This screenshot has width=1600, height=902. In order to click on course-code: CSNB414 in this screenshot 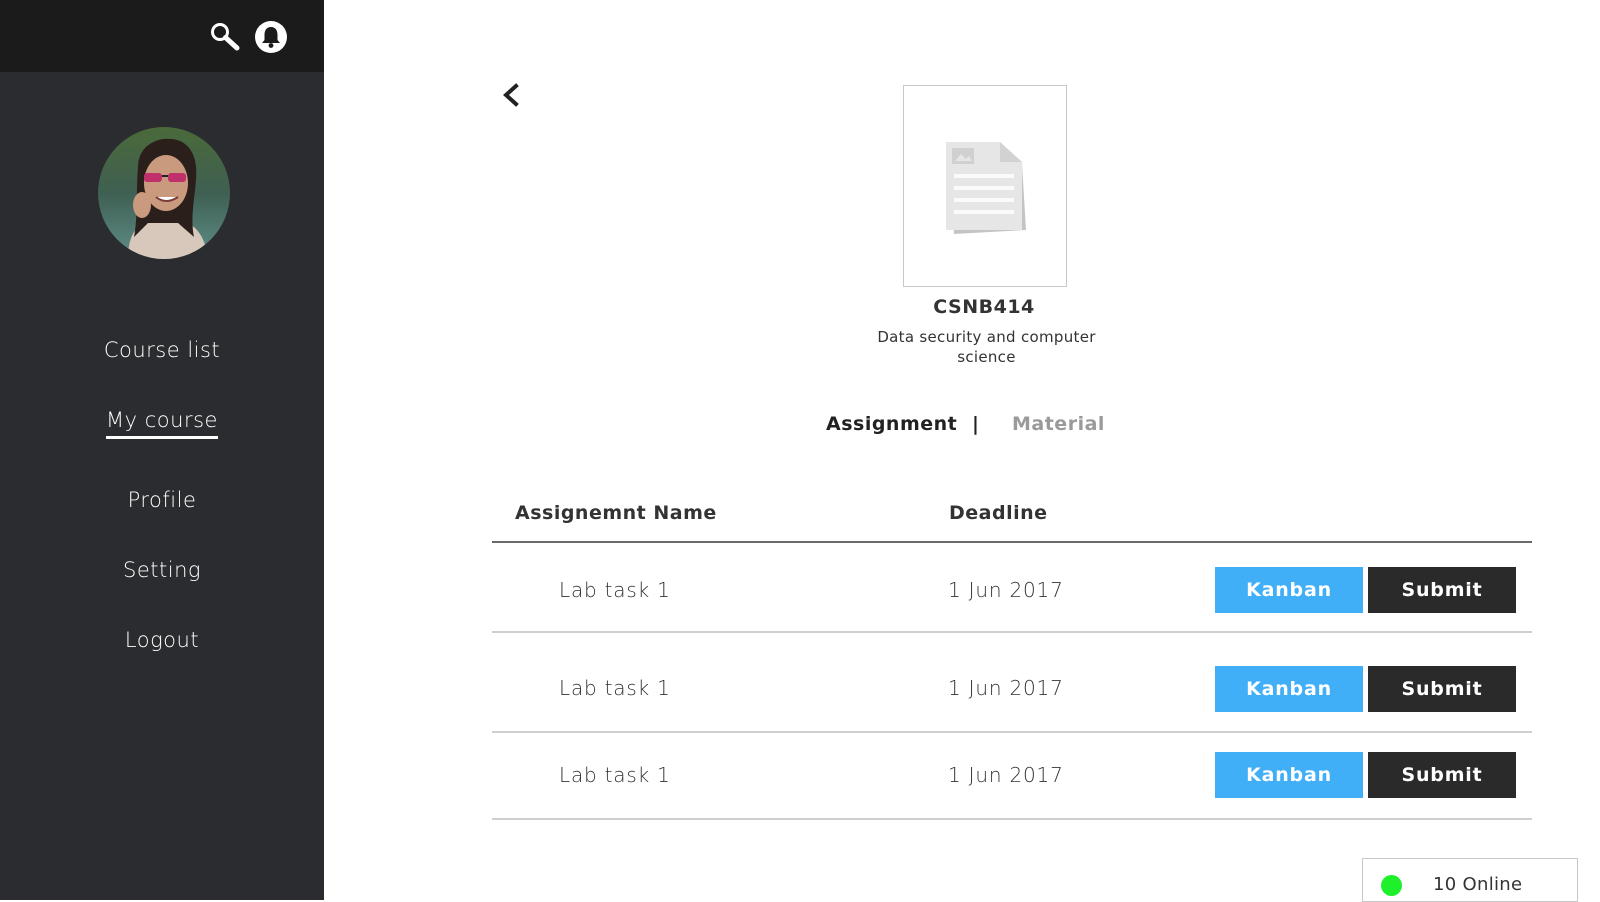, I will do `click(984, 307)`.